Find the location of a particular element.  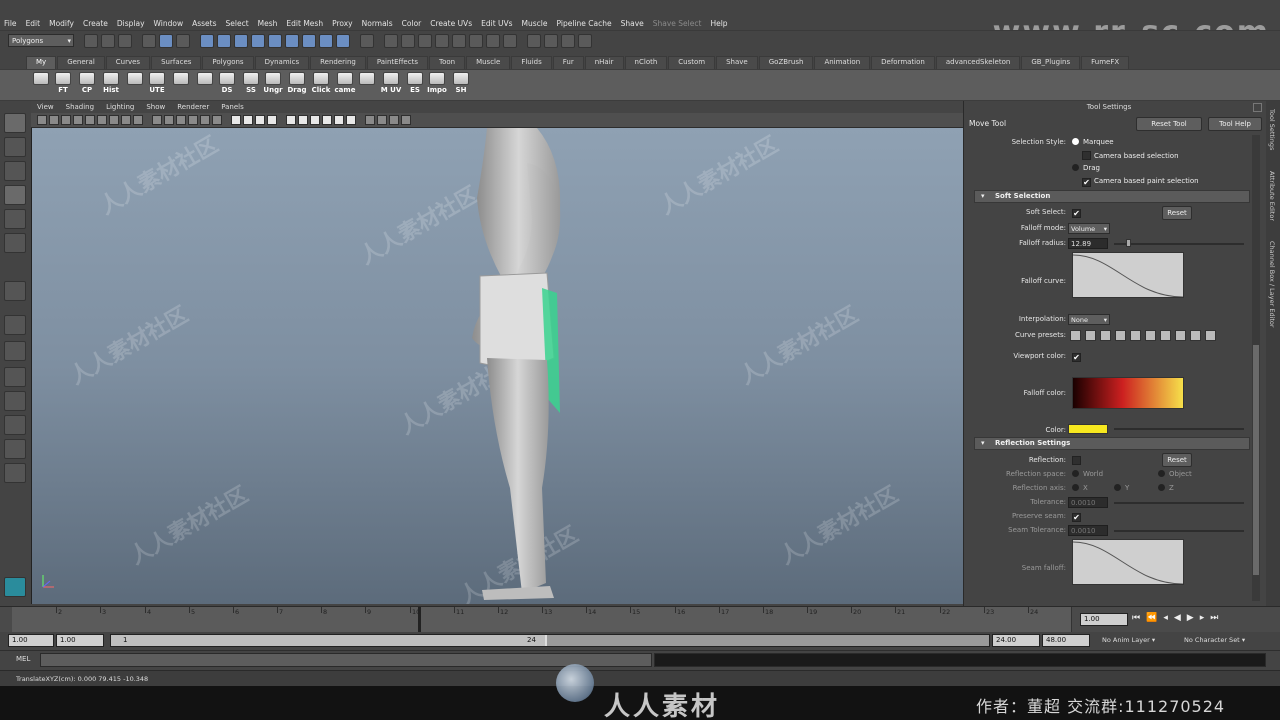

wireframe-icon is located at coordinates (236, 120).